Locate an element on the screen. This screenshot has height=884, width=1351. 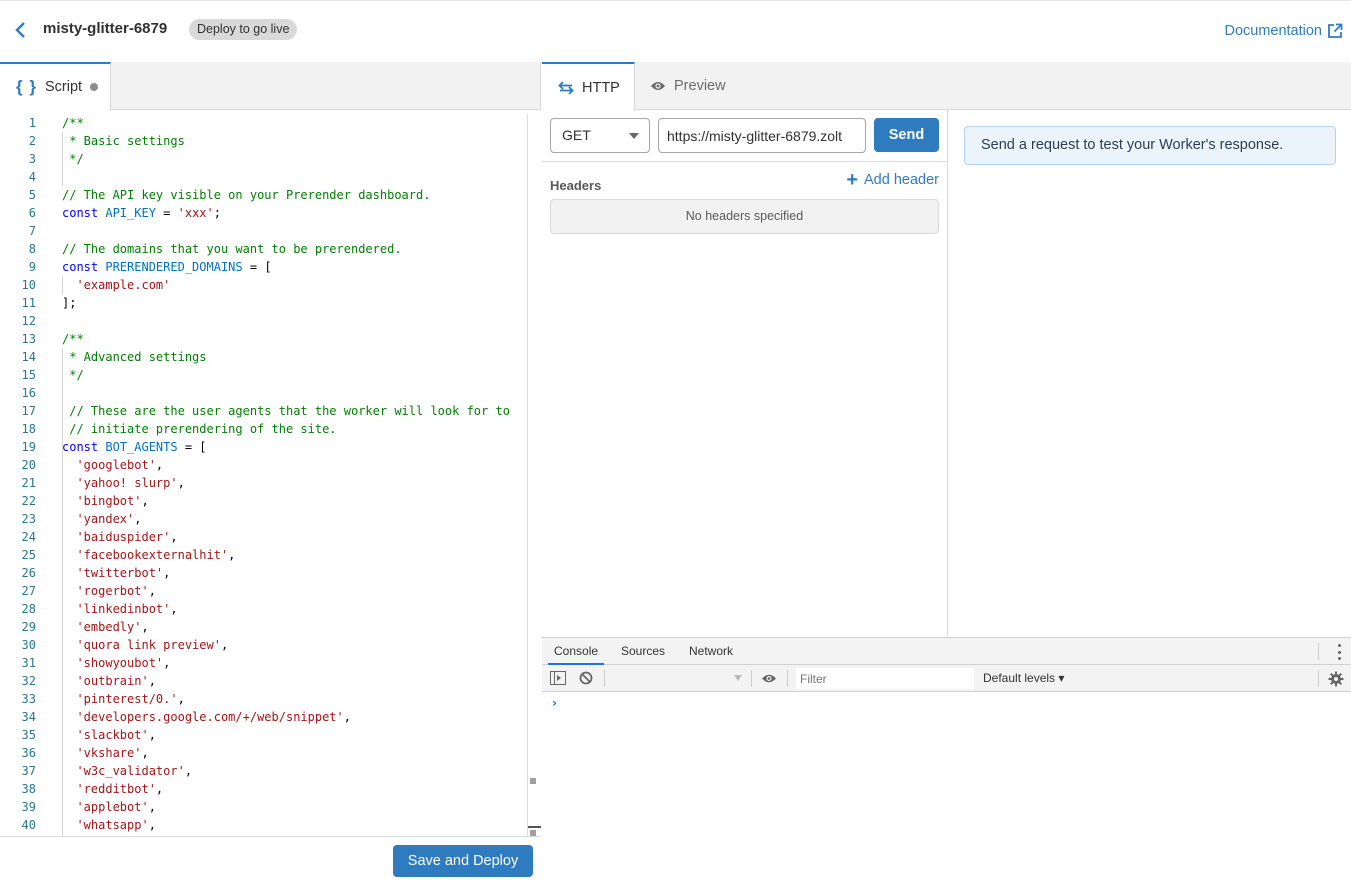
tab-http: HTTP is located at coordinates (588, 86).